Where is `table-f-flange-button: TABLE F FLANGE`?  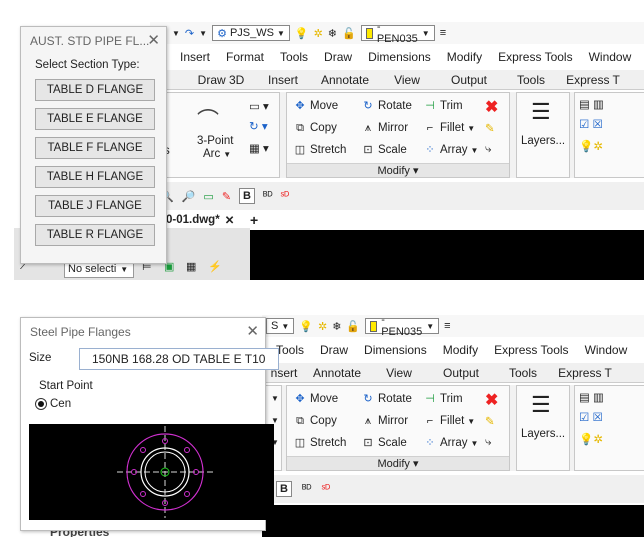
table-f-flange-button: TABLE F FLANGE is located at coordinates (95, 148).